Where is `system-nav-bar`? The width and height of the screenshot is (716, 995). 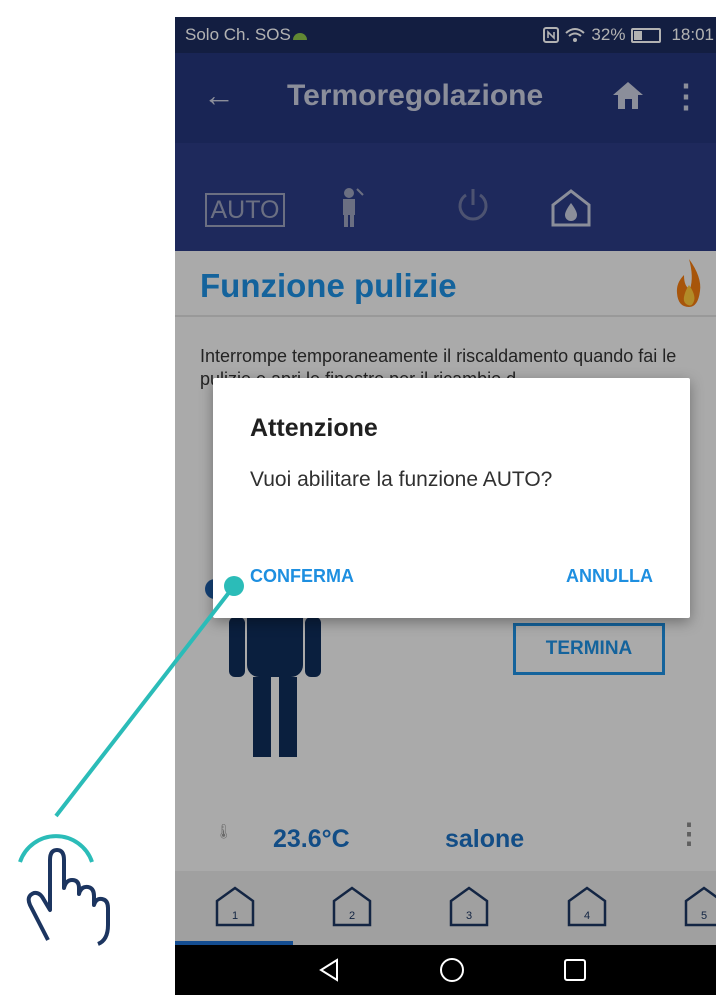 system-nav-bar is located at coordinates (445, 970).